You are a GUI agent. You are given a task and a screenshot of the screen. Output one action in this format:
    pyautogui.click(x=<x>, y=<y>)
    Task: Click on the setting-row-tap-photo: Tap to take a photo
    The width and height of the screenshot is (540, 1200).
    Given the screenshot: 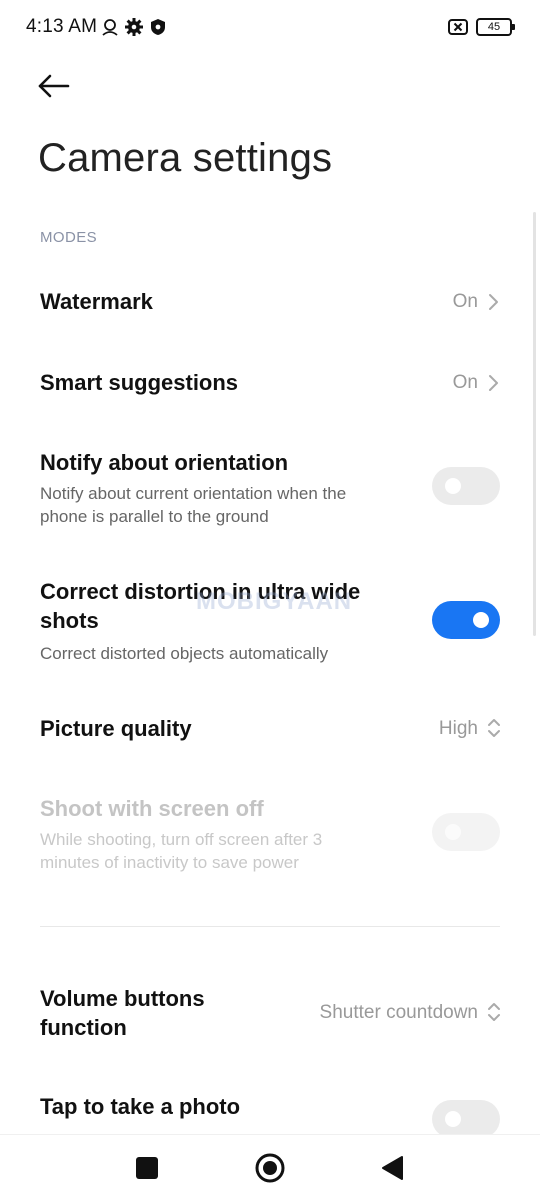 What is the action you would take?
    pyautogui.click(x=270, y=1112)
    